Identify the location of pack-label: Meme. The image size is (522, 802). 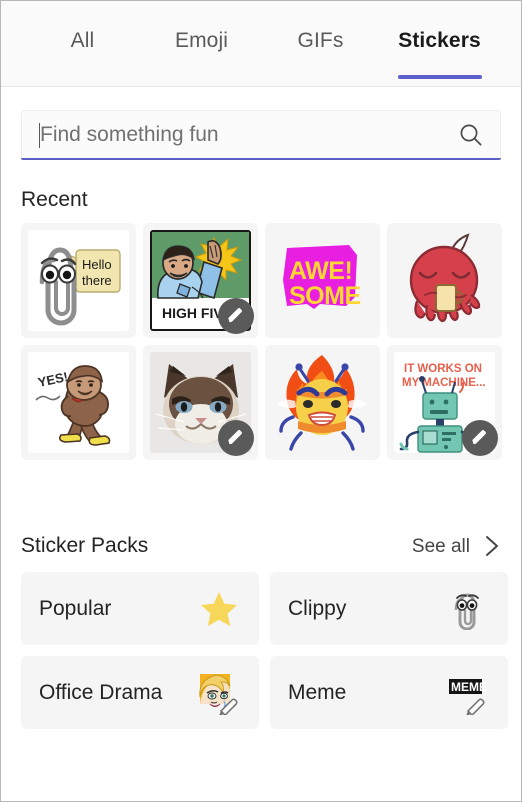
(317, 692).